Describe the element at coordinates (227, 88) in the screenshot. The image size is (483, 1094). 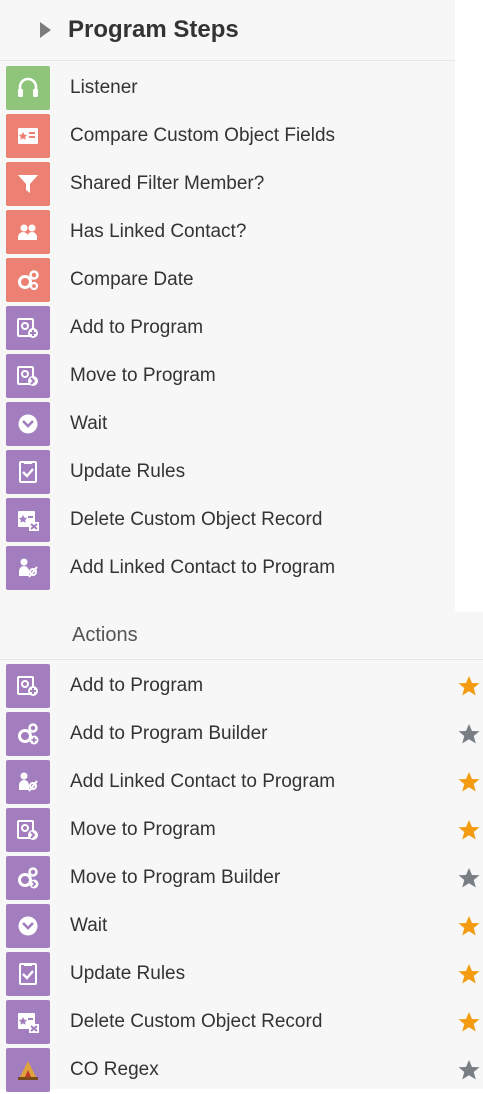
I see `step-listener: Listener` at that location.